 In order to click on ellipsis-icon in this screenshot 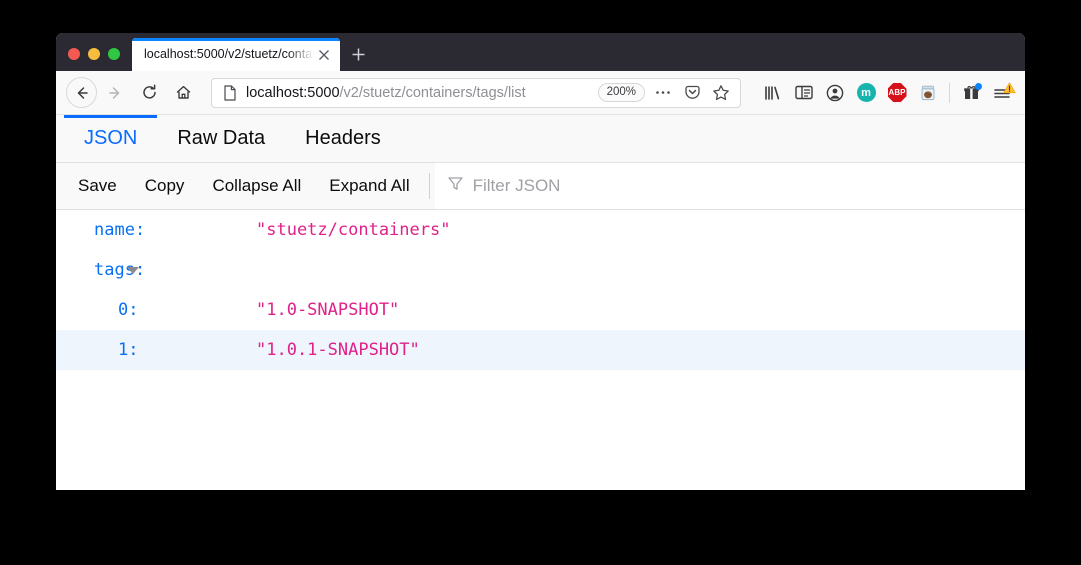, I will do `click(663, 93)`.